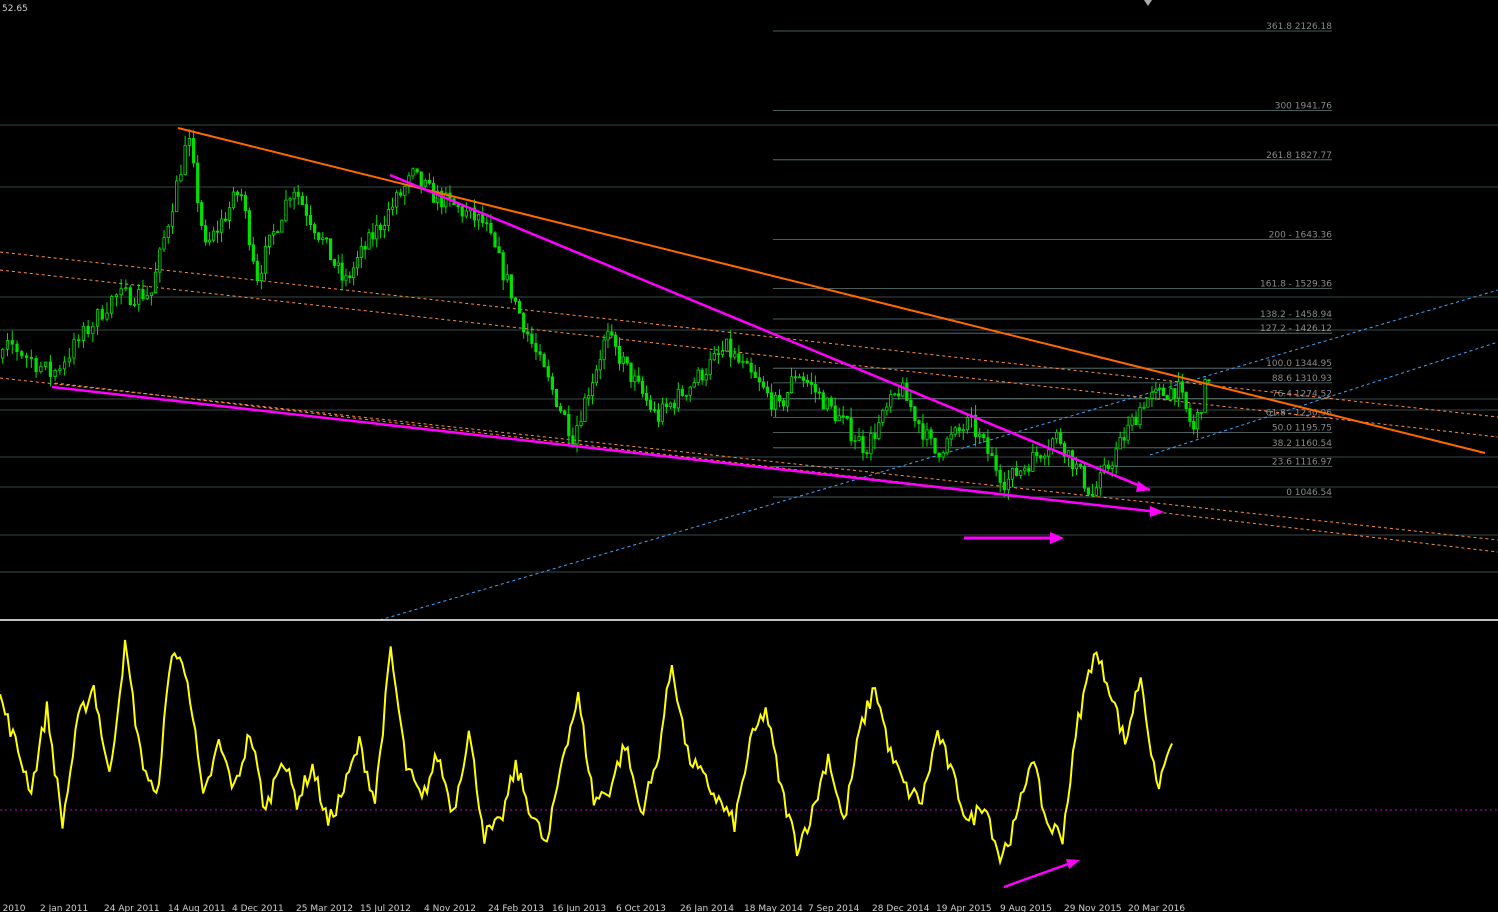 This screenshot has width=1498, height=912. I want to click on fib-label: 361.8 2126.18, so click(1299, 27).